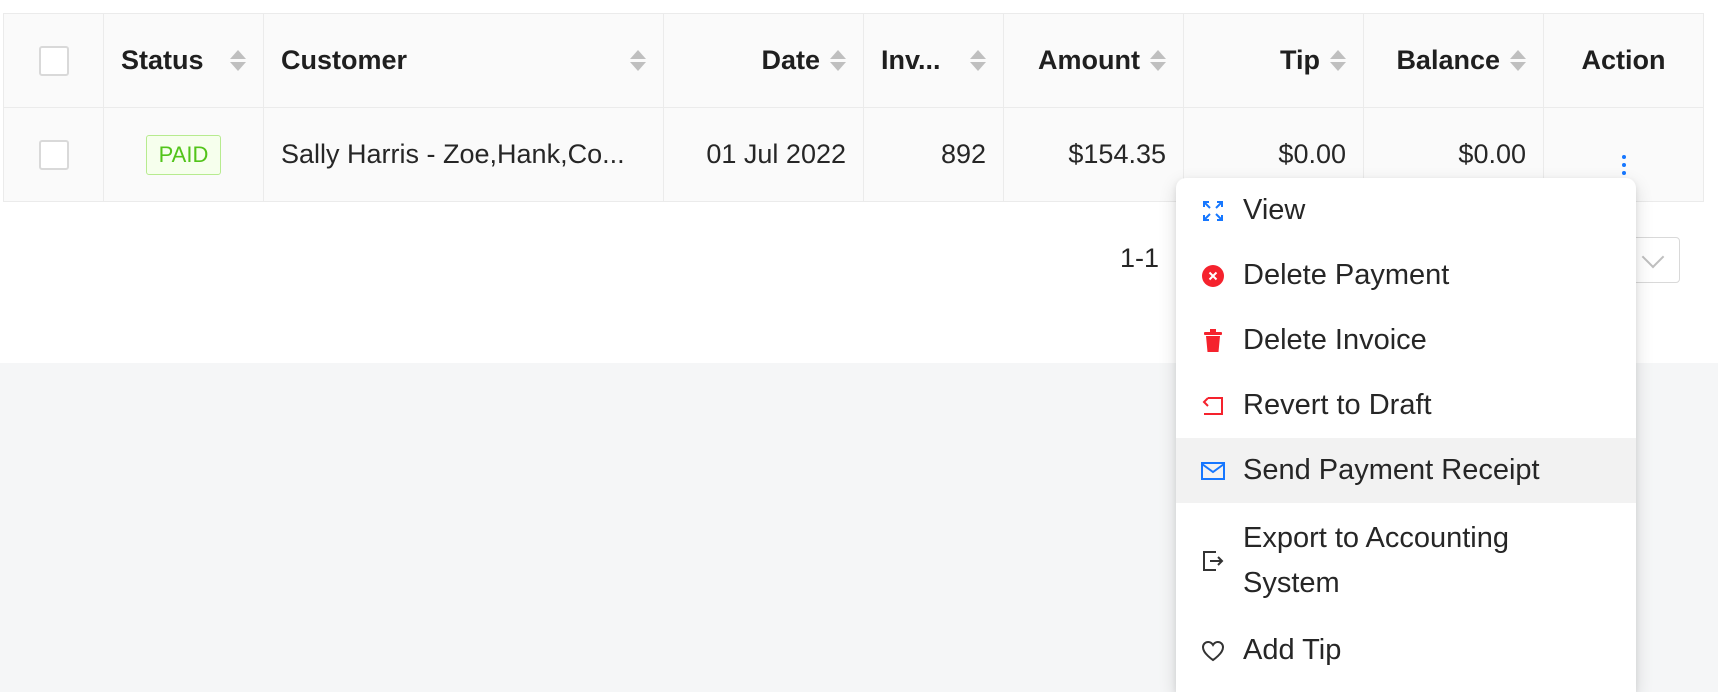  What do you see at coordinates (1213, 276) in the screenshot?
I see `close-circle-icon` at bounding box center [1213, 276].